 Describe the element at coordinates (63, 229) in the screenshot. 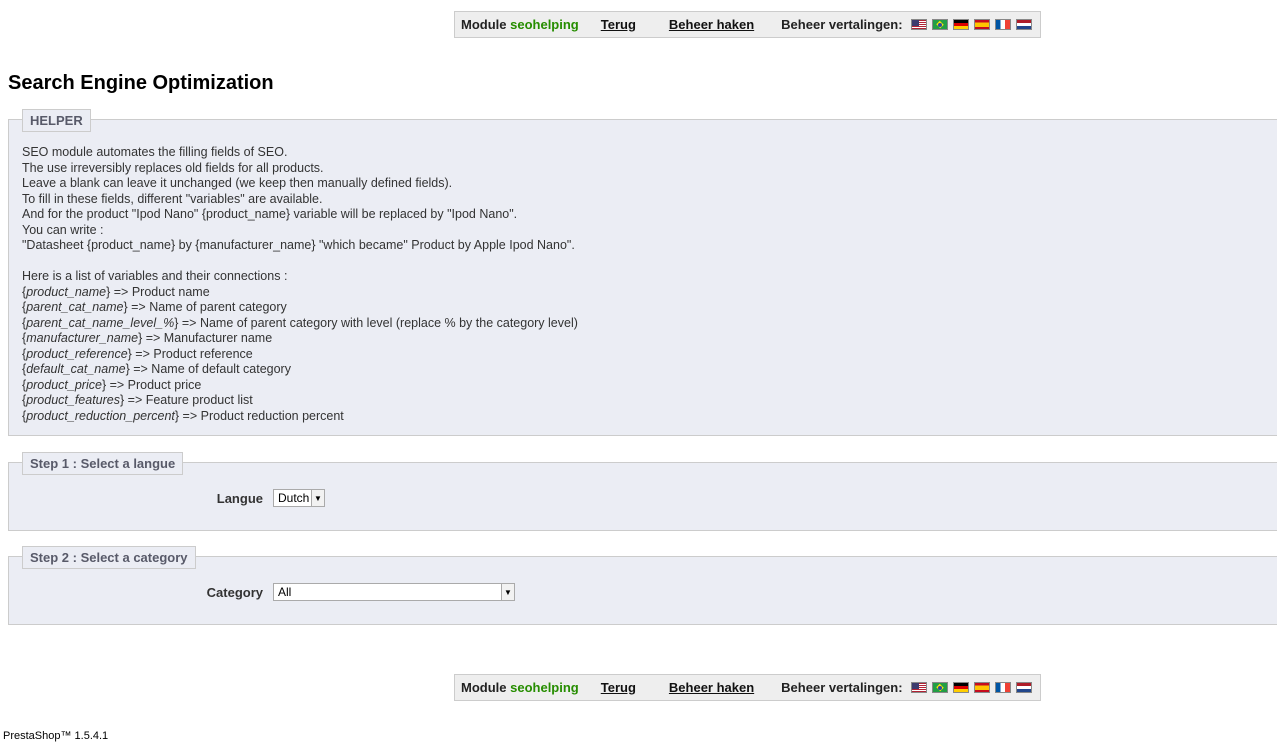

I see `helper-intro-line: You can write :` at that location.